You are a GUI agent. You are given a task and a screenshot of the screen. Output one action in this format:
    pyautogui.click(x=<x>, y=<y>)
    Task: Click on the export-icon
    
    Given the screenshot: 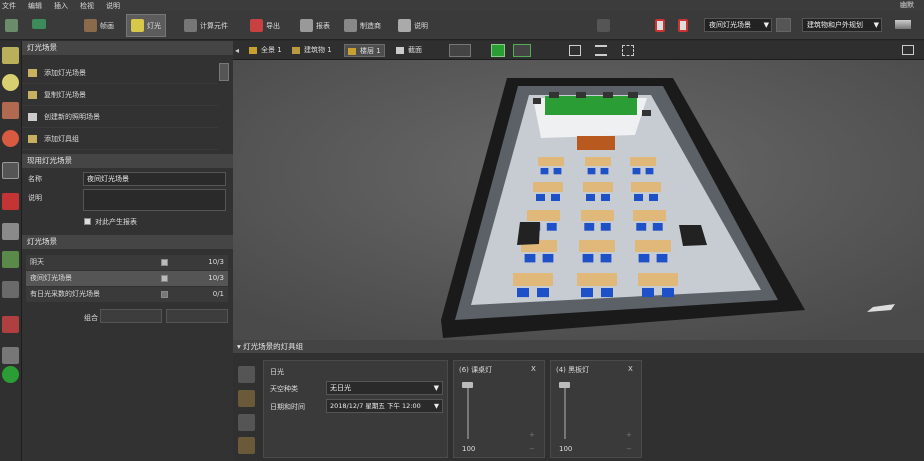 What is the action you would take?
    pyautogui.click(x=256, y=25)
    